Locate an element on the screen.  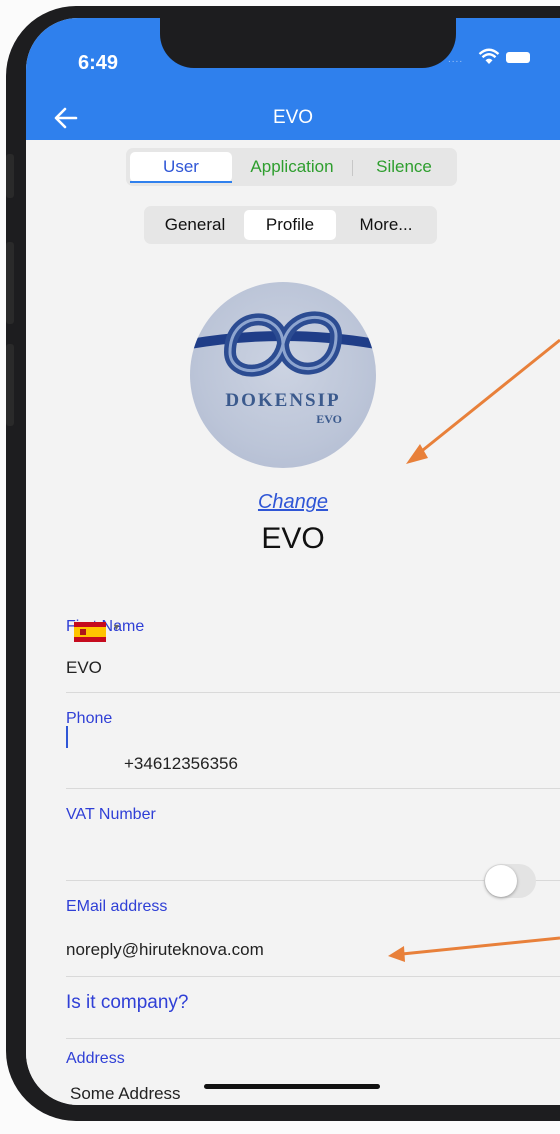
first-name-input: EVO is located at coordinates (84, 668).